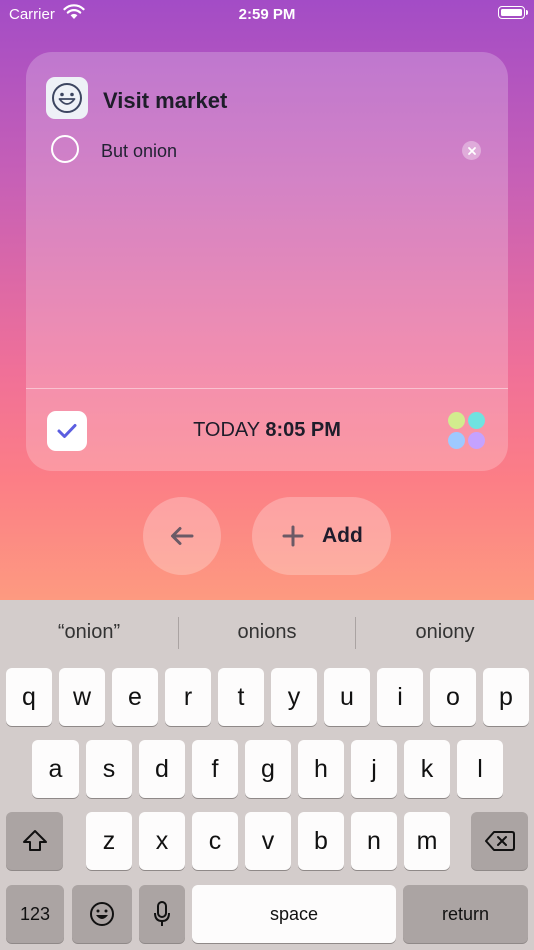 The image size is (534, 950). I want to click on key-w: w, so click(82, 697).